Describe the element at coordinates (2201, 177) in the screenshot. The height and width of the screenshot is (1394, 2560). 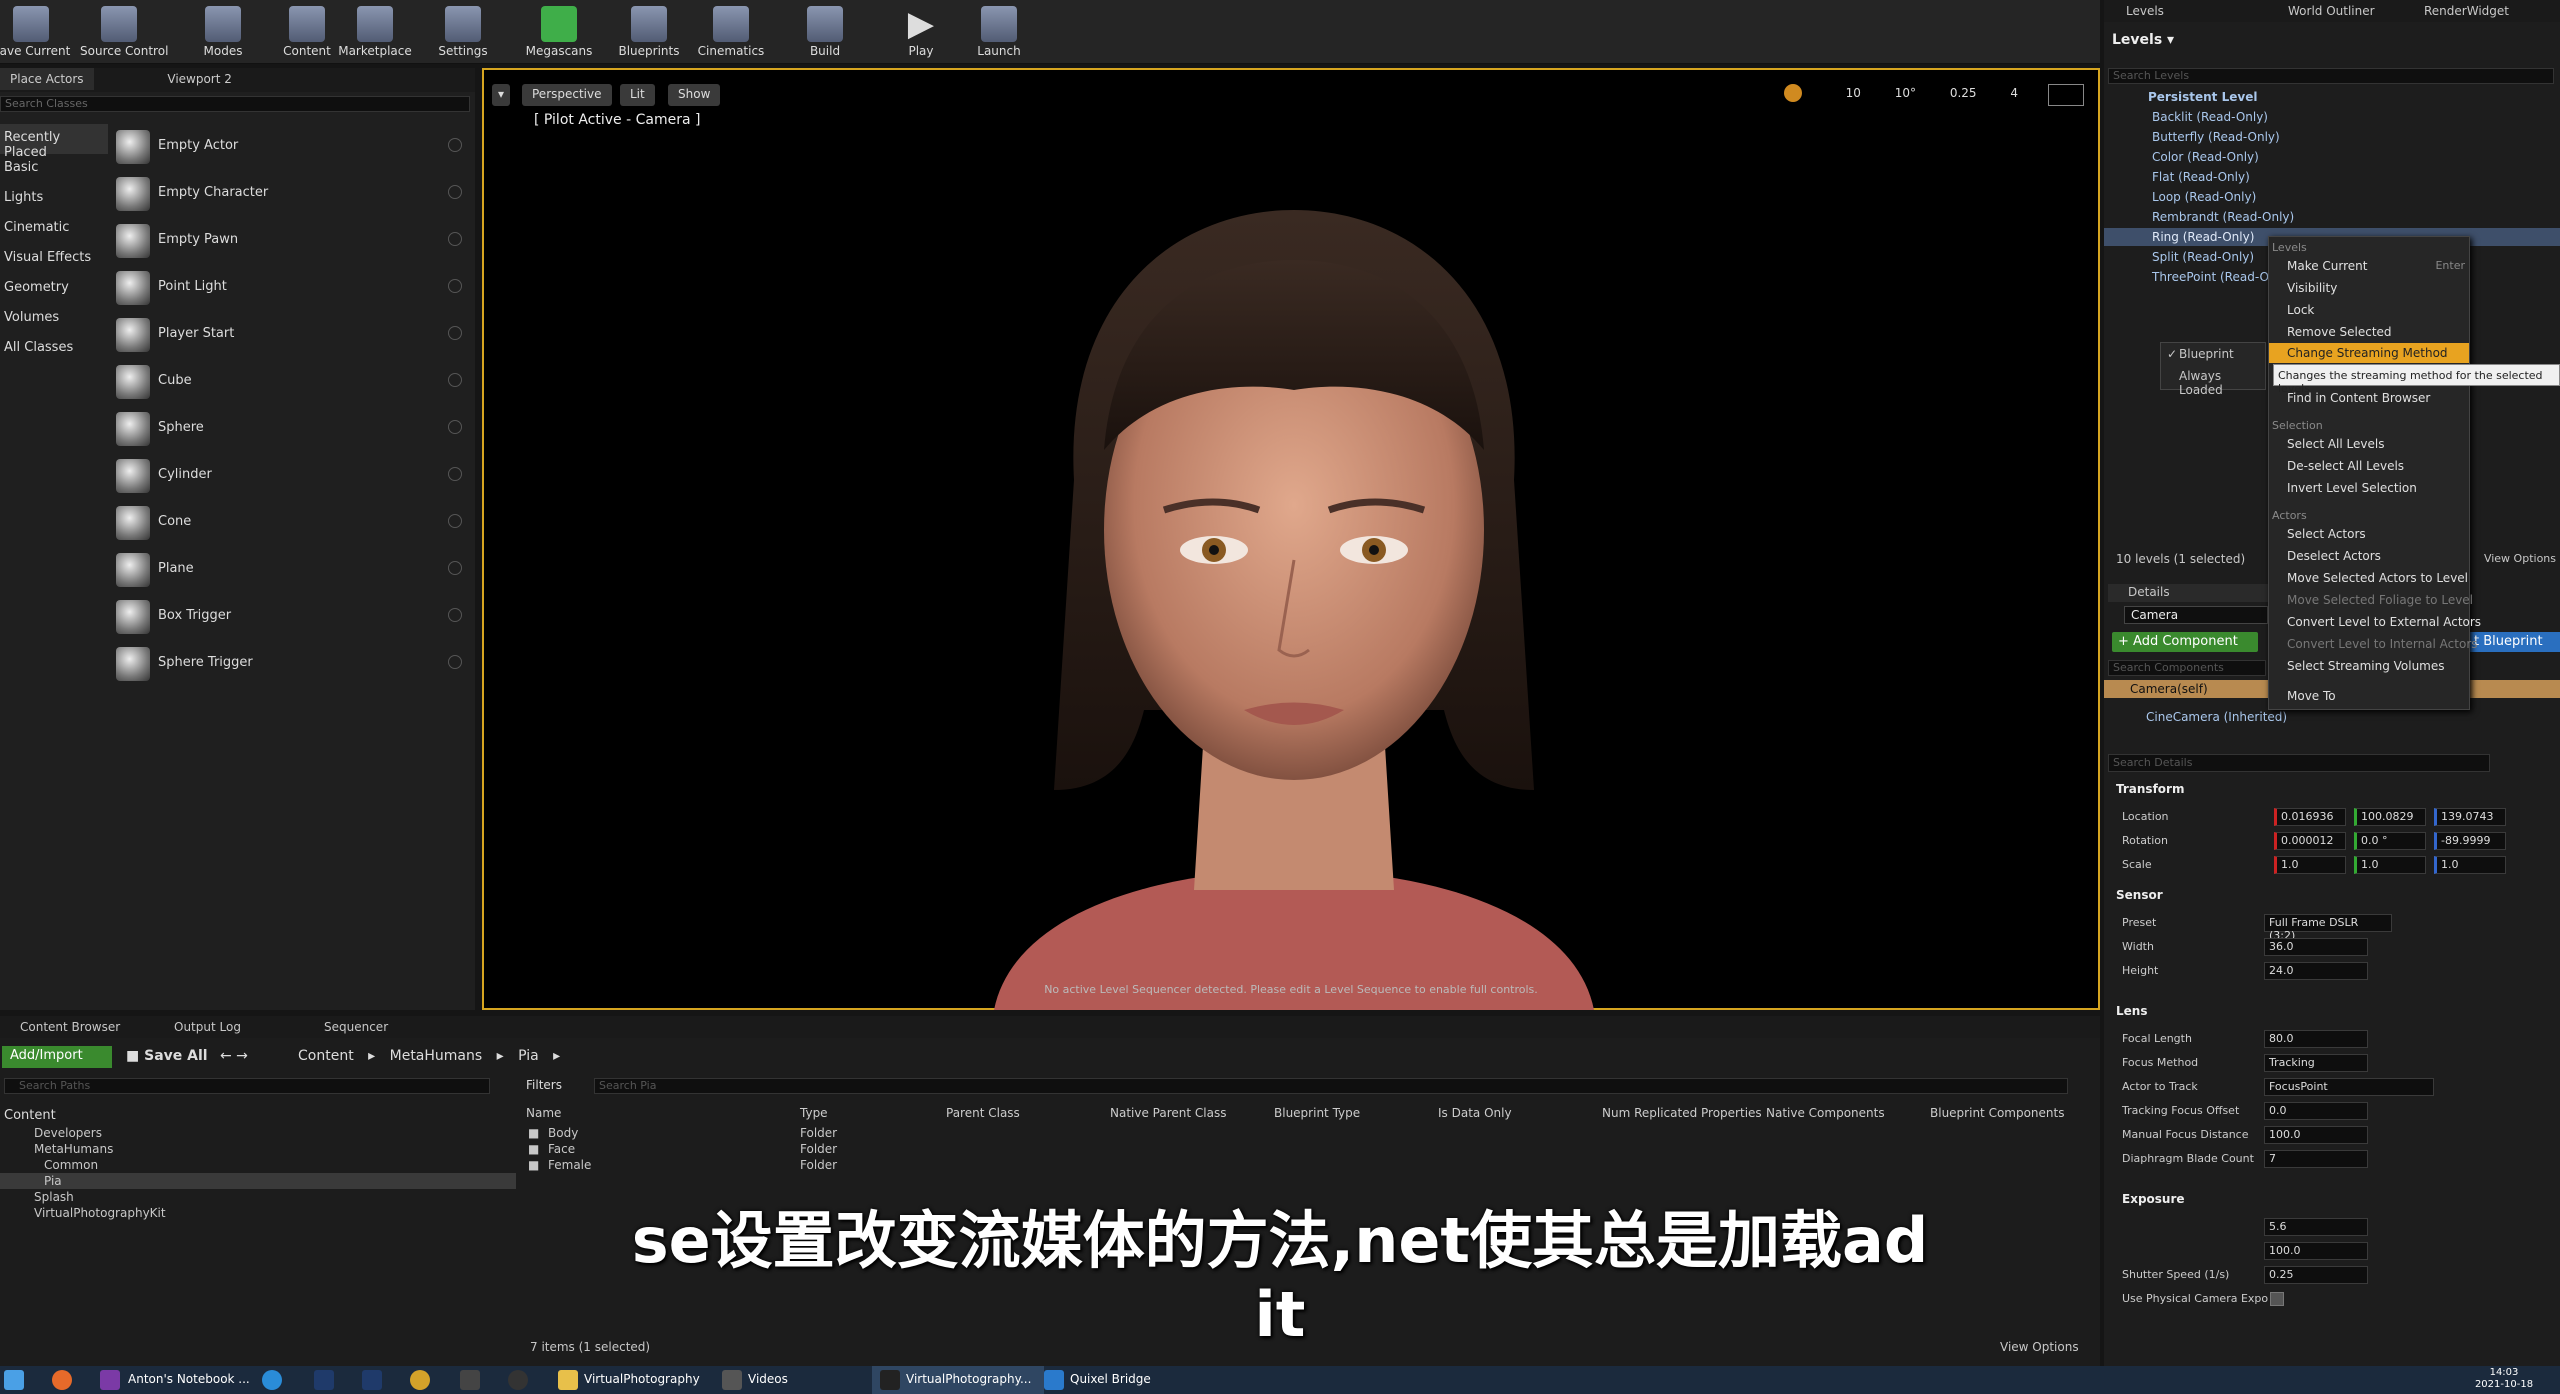
I see `level-item: Flat (Read-Only)` at that location.